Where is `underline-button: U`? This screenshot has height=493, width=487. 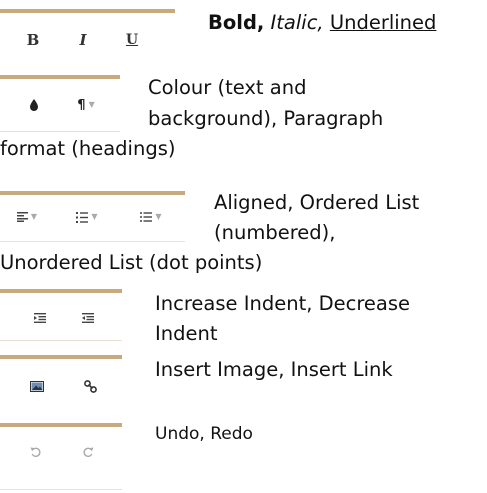 underline-button: U is located at coordinates (132, 40).